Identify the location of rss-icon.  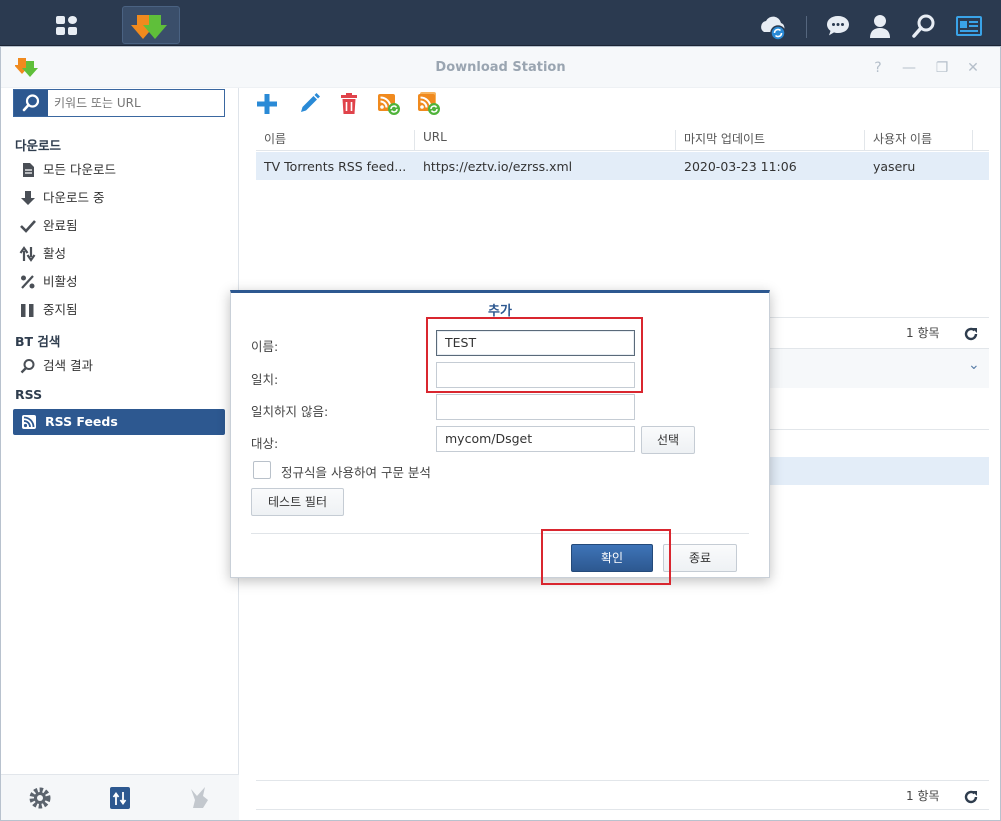
(29, 421).